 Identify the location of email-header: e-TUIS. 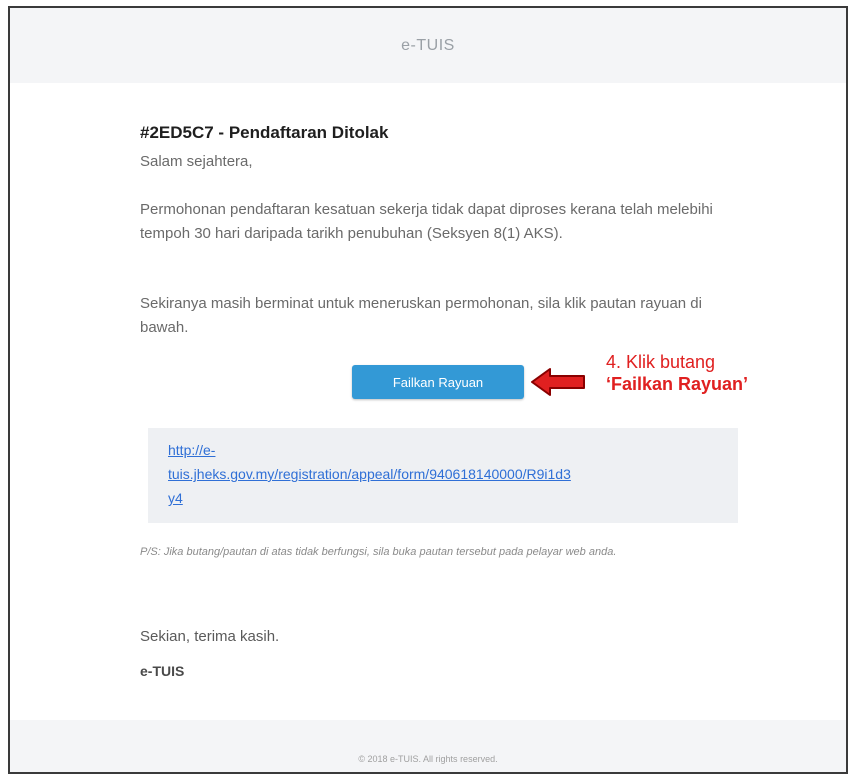
(428, 45).